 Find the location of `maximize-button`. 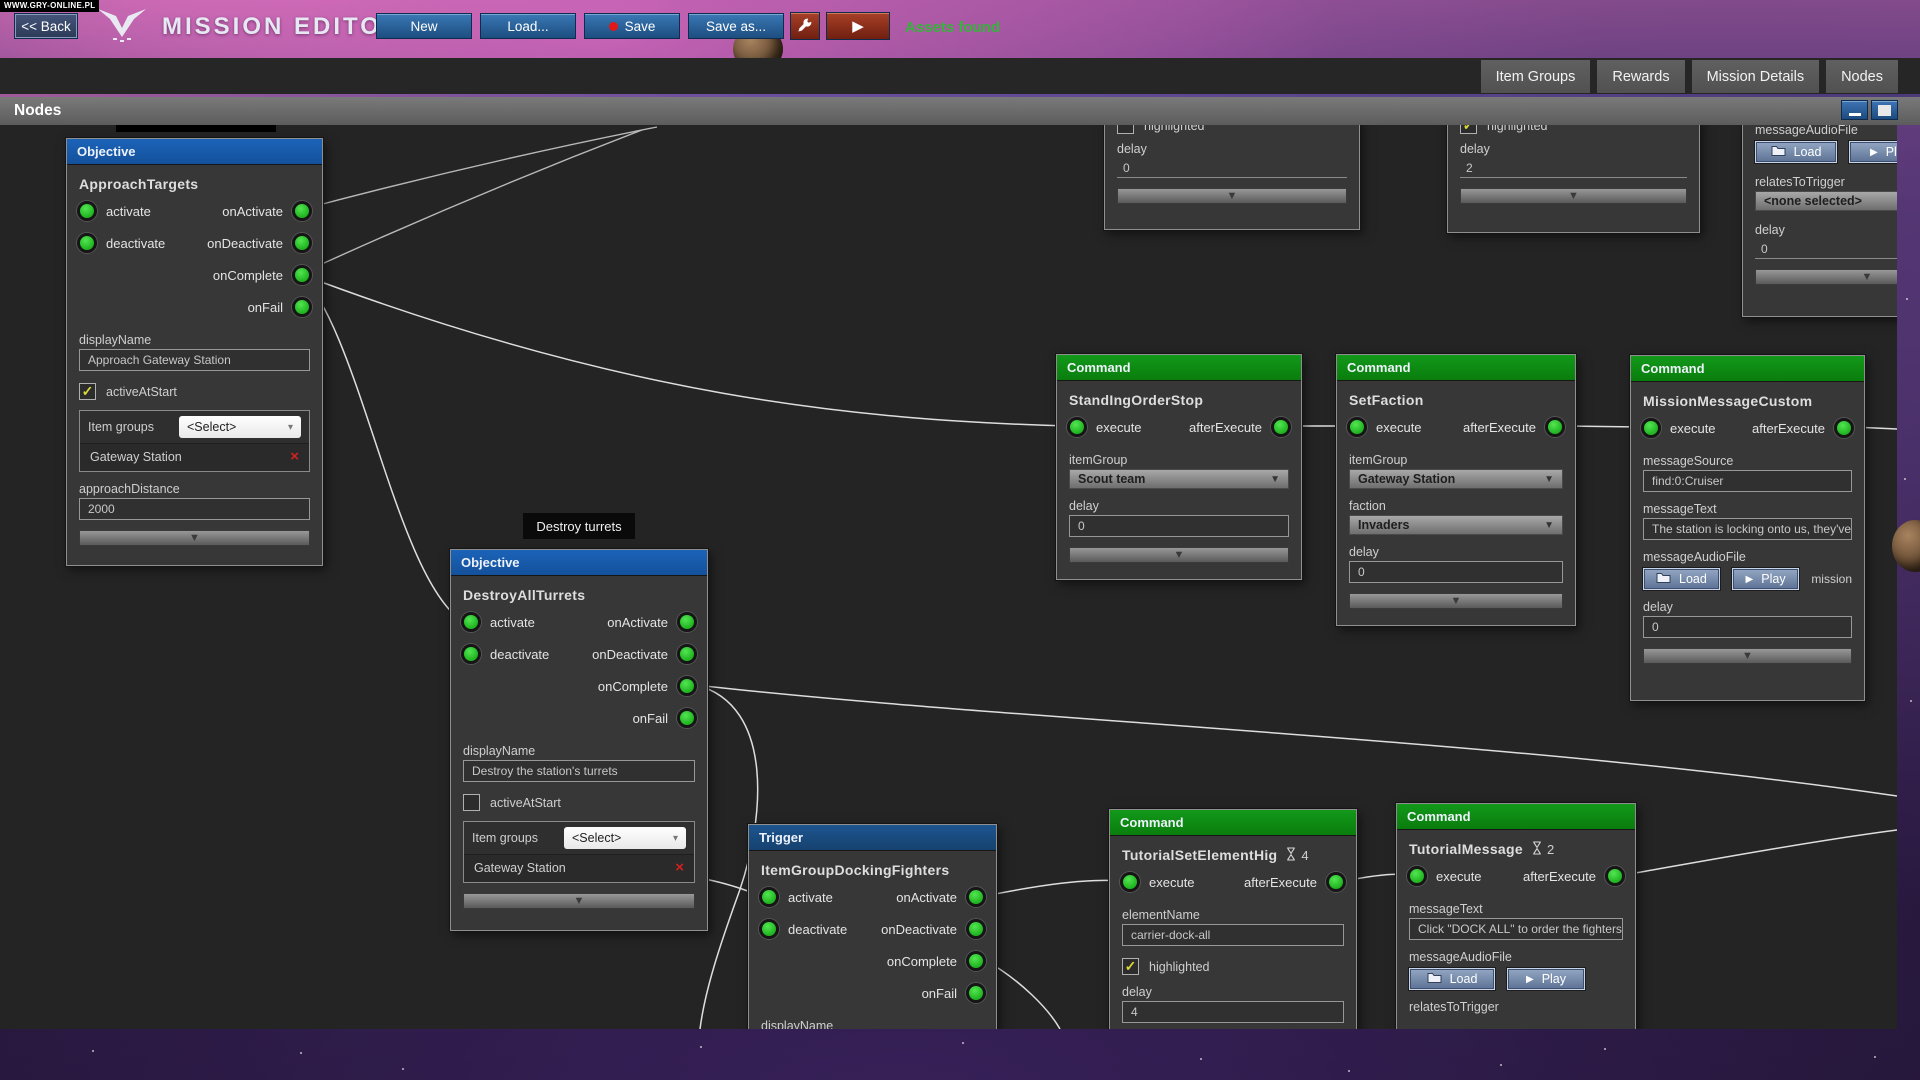

maximize-button is located at coordinates (1884, 110).